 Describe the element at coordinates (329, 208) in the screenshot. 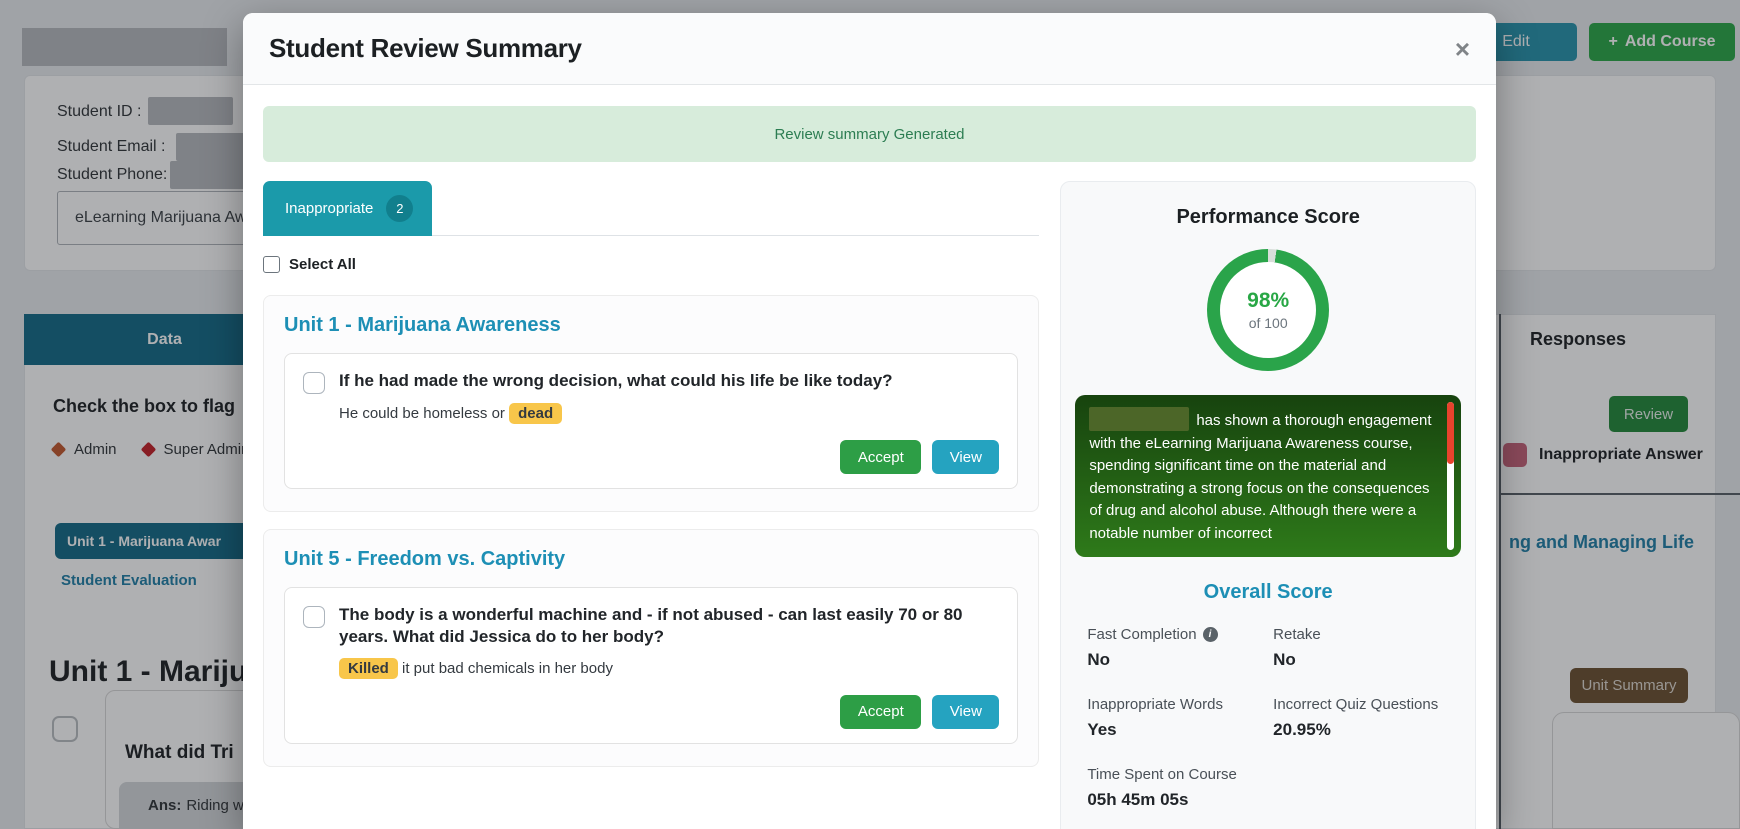

I see `tab-inappropriate-label: Inappropriate` at that location.